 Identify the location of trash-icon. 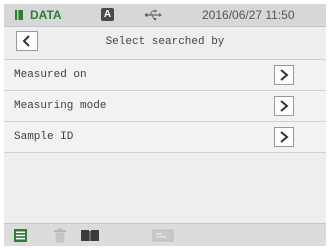
(60, 235).